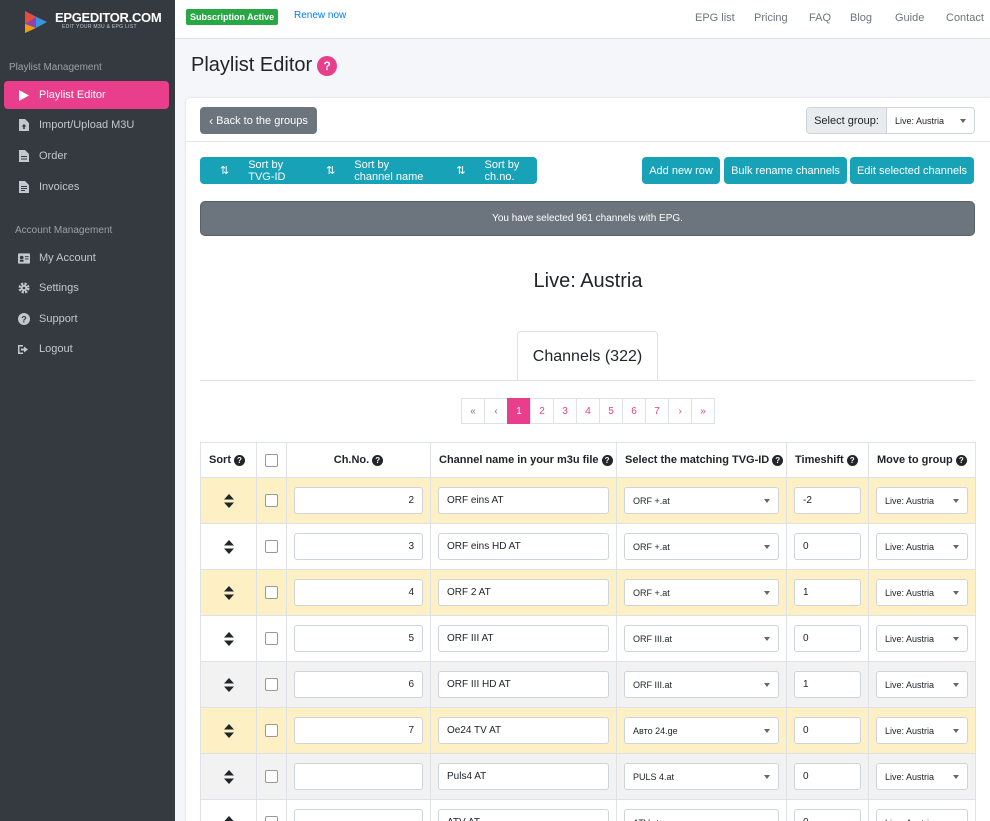  I want to click on sidebar-item-logout: Logout, so click(86, 349).